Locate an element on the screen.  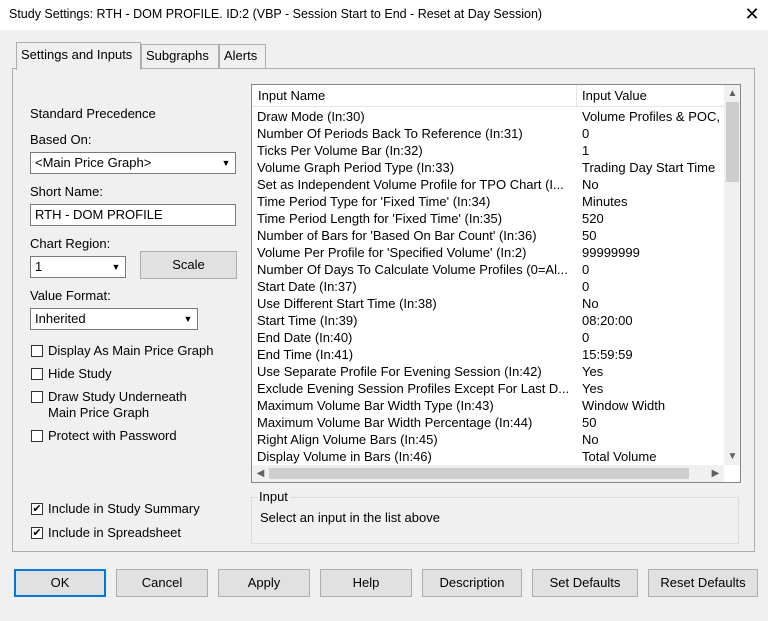
input-name: Draw Mode (In:30) is located at coordinates (311, 116).